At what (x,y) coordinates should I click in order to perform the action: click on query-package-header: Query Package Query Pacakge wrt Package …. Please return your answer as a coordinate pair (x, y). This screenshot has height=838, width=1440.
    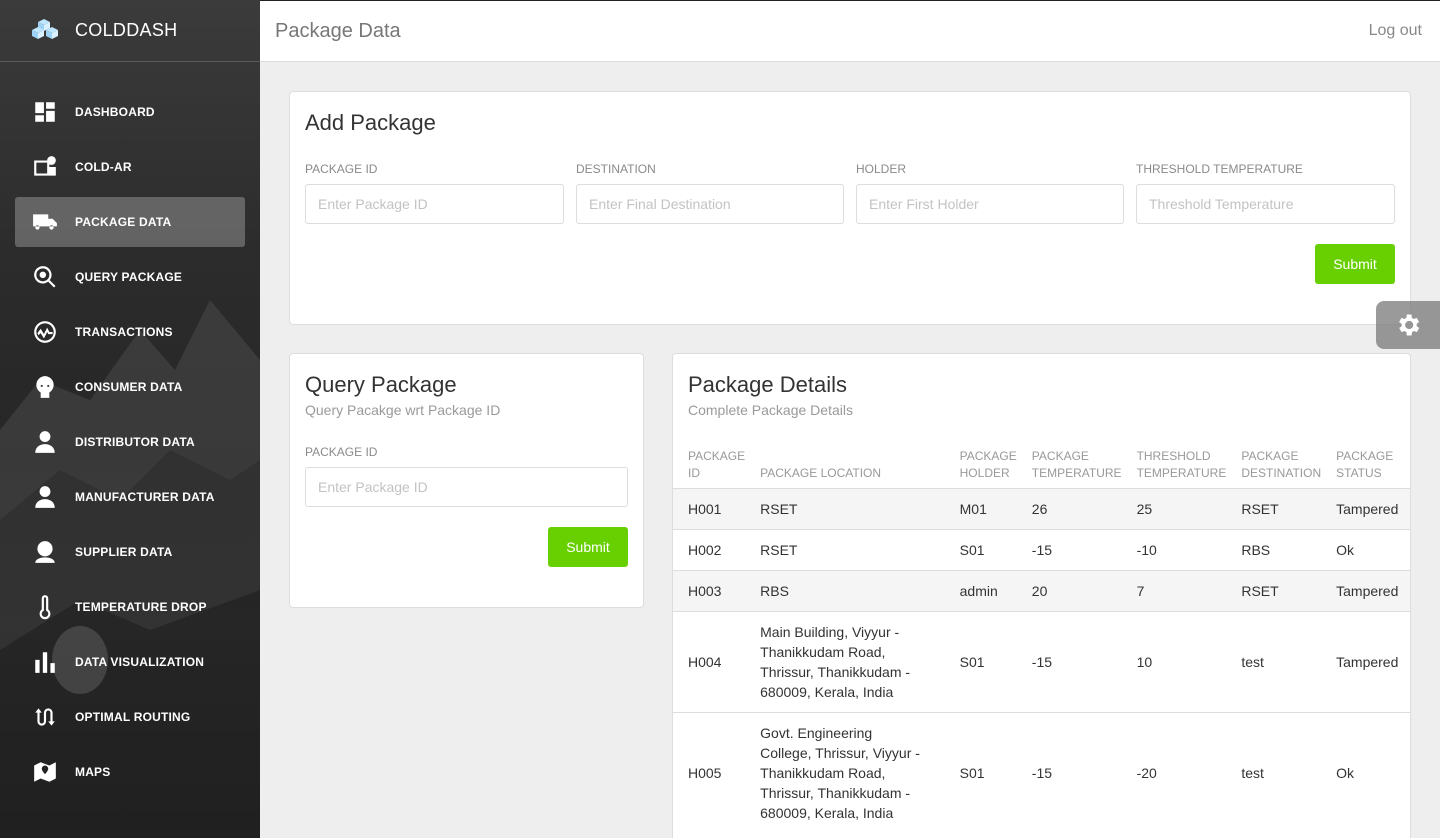
    Looking at the image, I should click on (402, 395).